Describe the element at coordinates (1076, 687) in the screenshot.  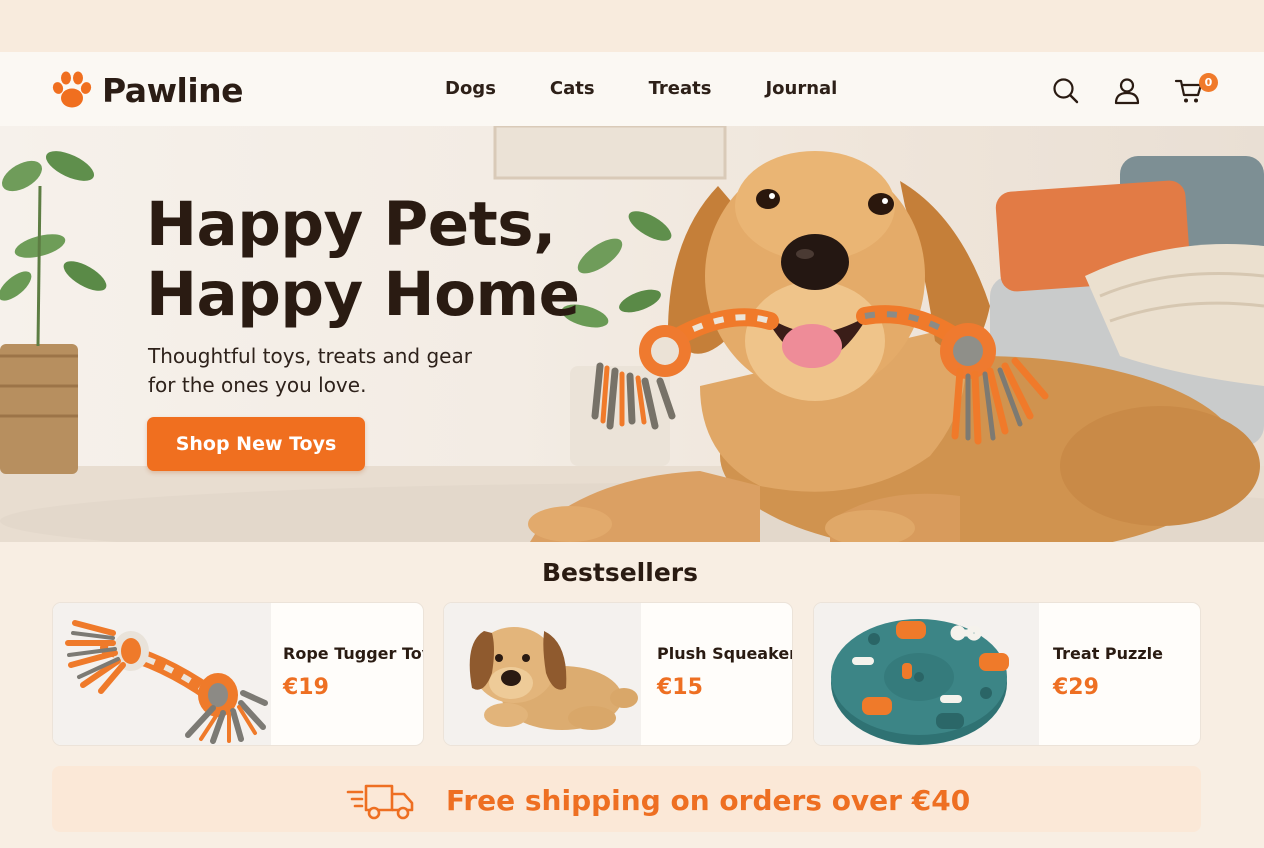
I see `product-price: €29` at that location.